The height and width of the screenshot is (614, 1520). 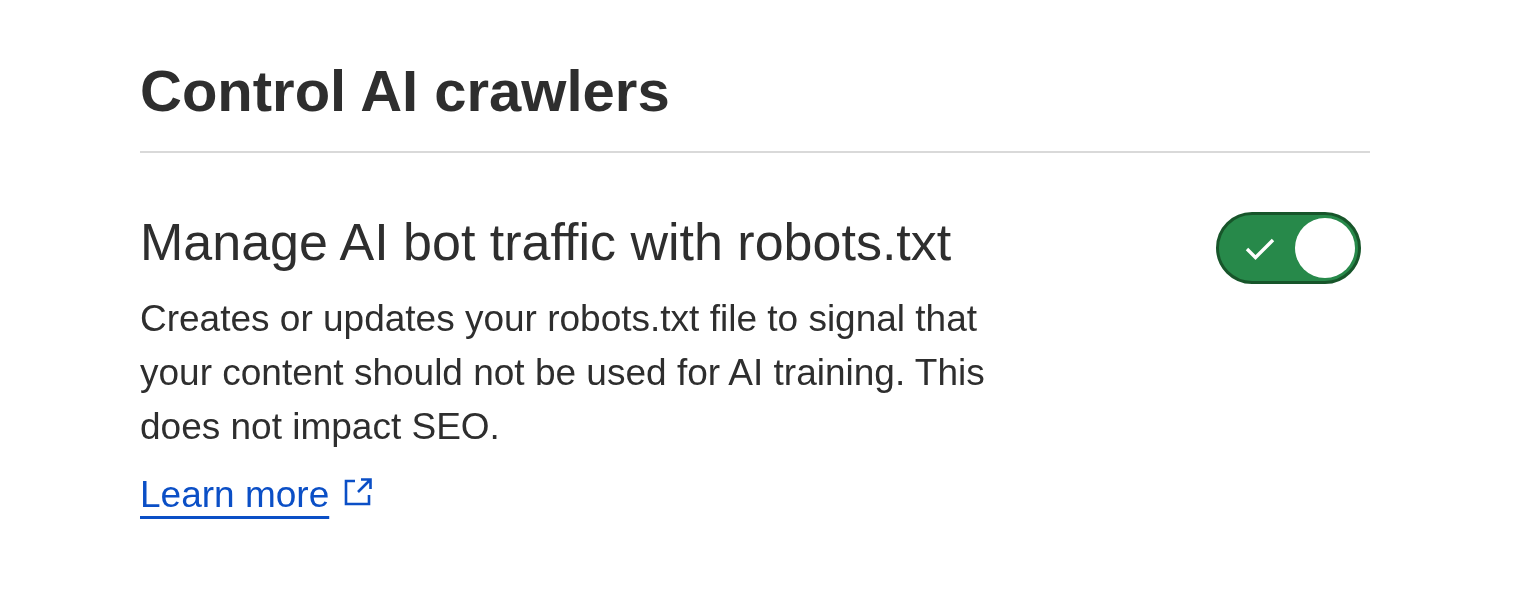 I want to click on setting-title: Manage AI bot traffic with robots.txt, so click(x=546, y=242).